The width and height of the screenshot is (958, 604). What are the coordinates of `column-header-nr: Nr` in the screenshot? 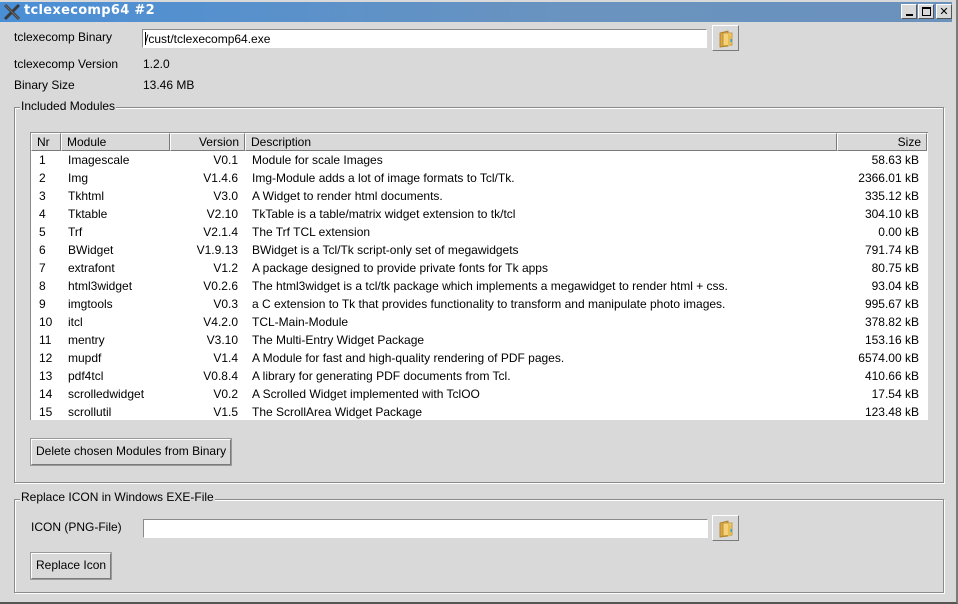 It's located at (46, 142).